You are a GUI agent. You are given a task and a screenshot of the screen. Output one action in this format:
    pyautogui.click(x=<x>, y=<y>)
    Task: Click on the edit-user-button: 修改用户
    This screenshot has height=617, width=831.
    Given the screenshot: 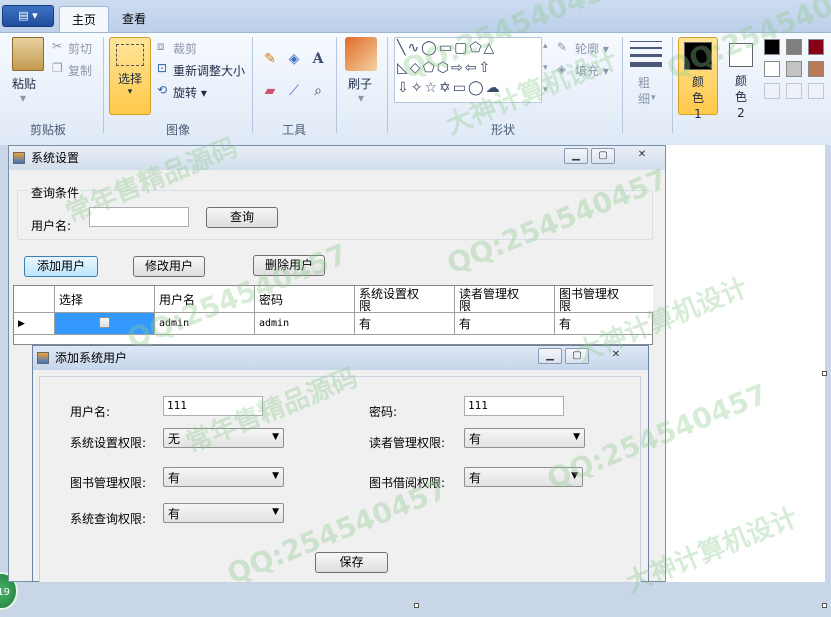 What is the action you would take?
    pyautogui.click(x=169, y=266)
    